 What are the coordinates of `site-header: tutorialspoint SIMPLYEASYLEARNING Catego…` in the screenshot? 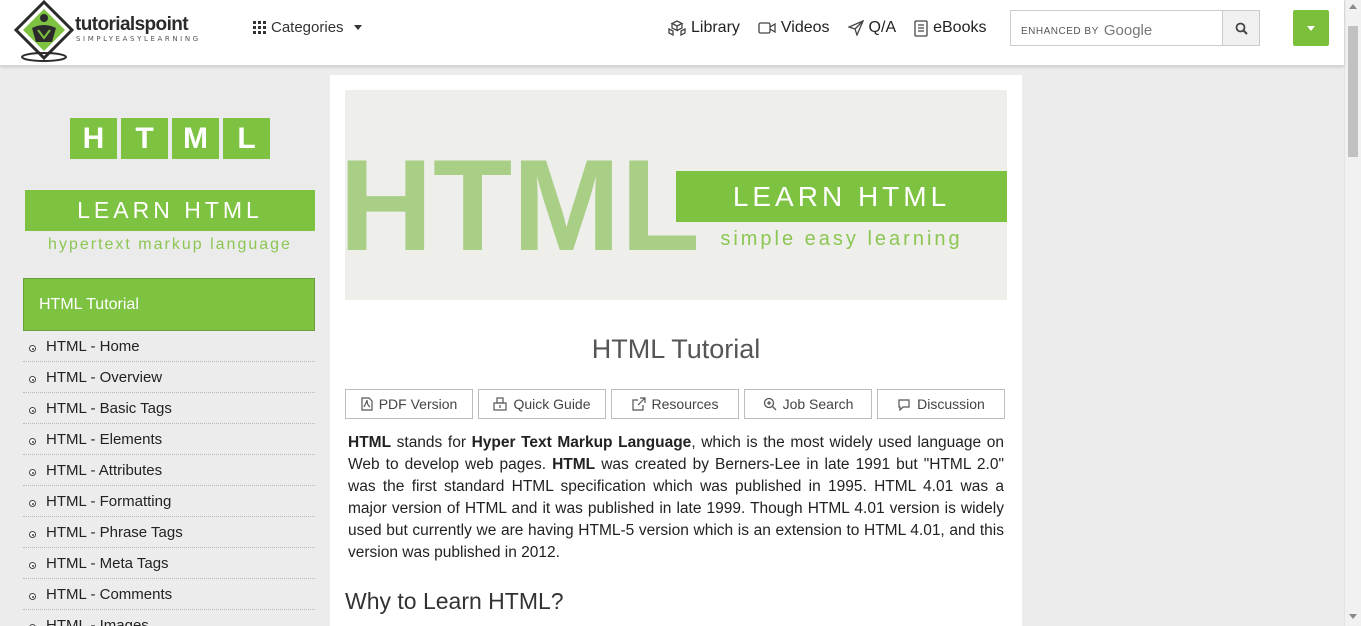 It's located at (672, 33).